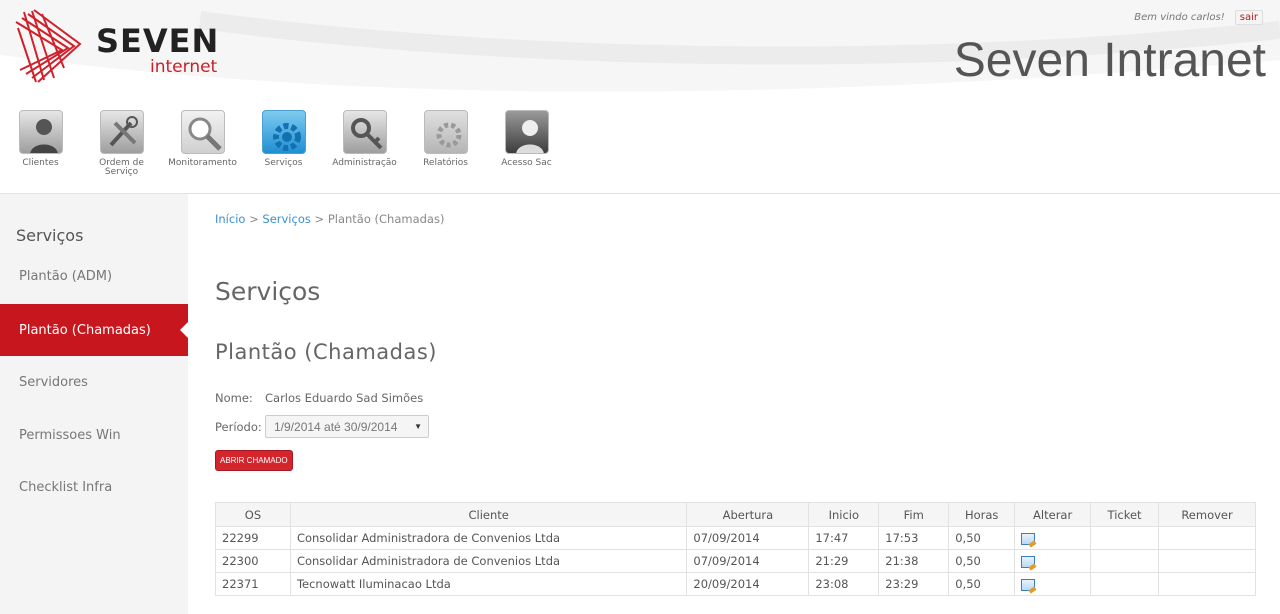 This screenshot has width=1280, height=614. What do you see at coordinates (748, 514) in the screenshot?
I see `column-header-abertura: Abertura` at bounding box center [748, 514].